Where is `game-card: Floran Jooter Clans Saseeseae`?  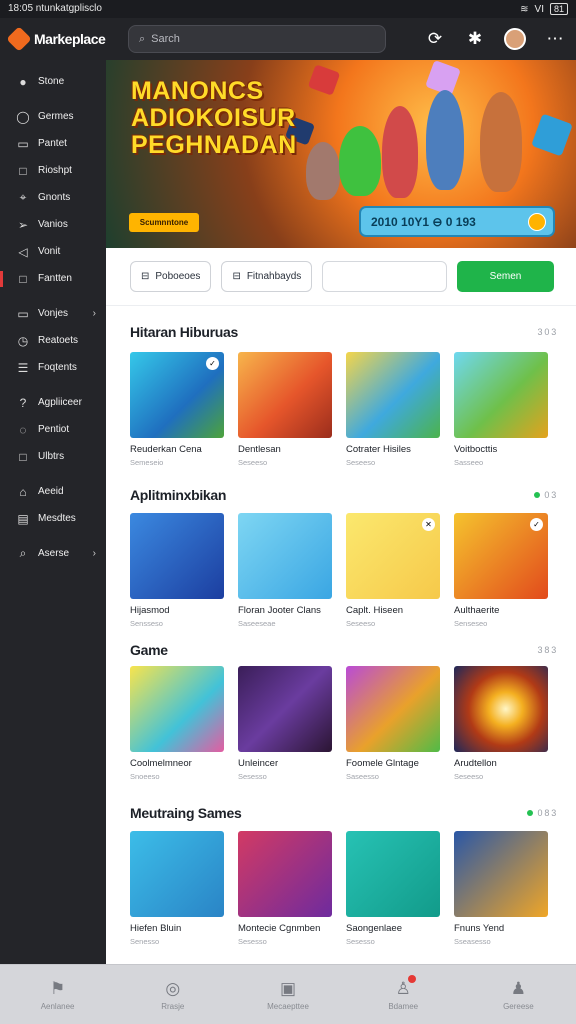 game-card: Floran Jooter Clans Saseeseae is located at coordinates (285, 570).